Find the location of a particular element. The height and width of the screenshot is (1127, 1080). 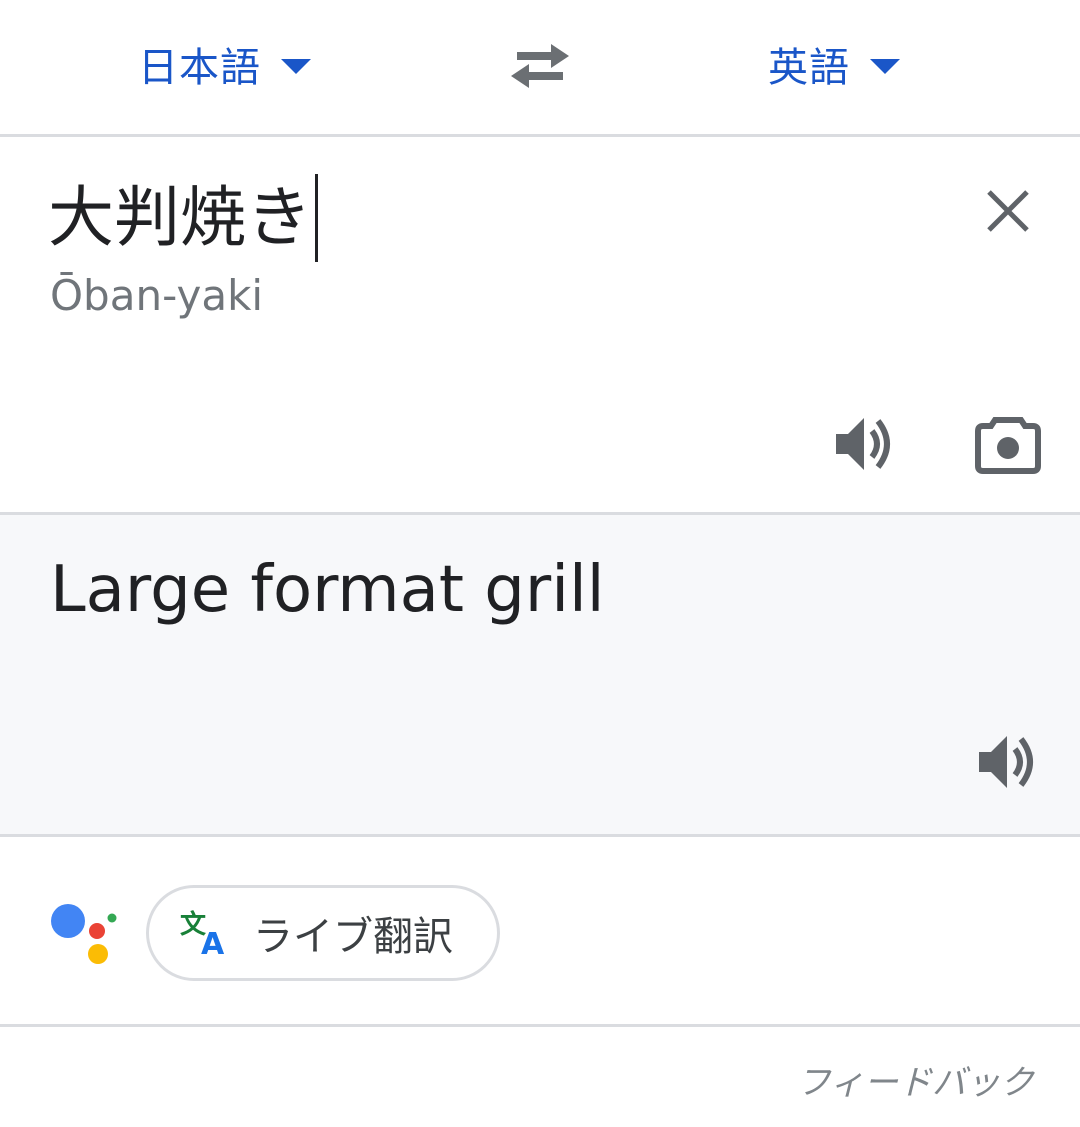

translate-icon: 文 A is located at coordinates (202, 933).